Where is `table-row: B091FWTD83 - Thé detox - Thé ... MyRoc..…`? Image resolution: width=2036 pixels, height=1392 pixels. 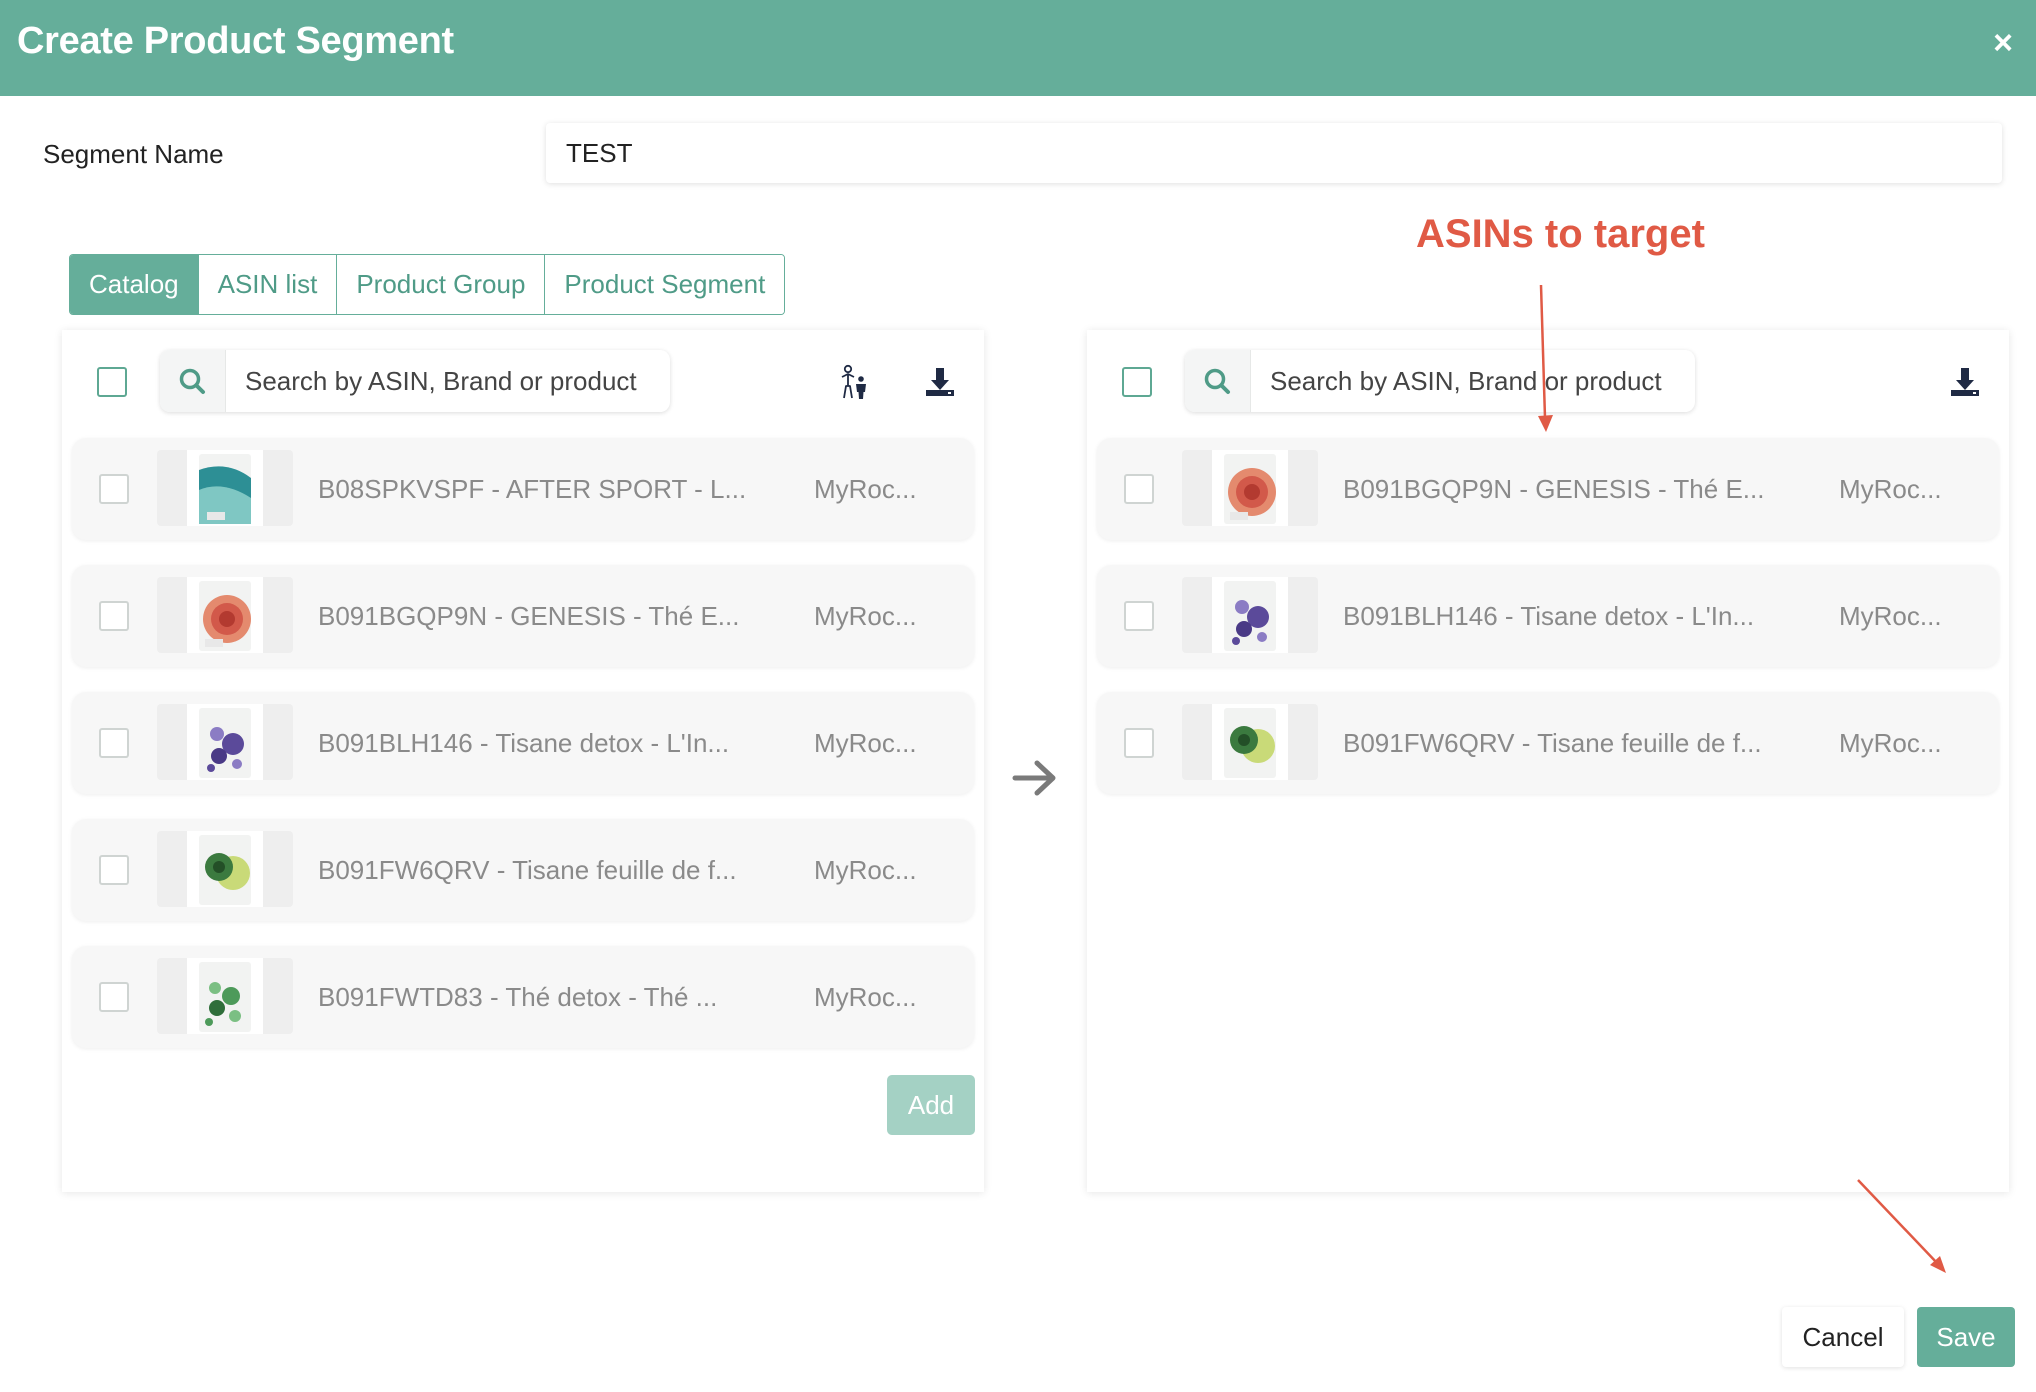 table-row: B091FWTD83 - Thé detox - Thé ... MyRoc..… is located at coordinates (523, 997).